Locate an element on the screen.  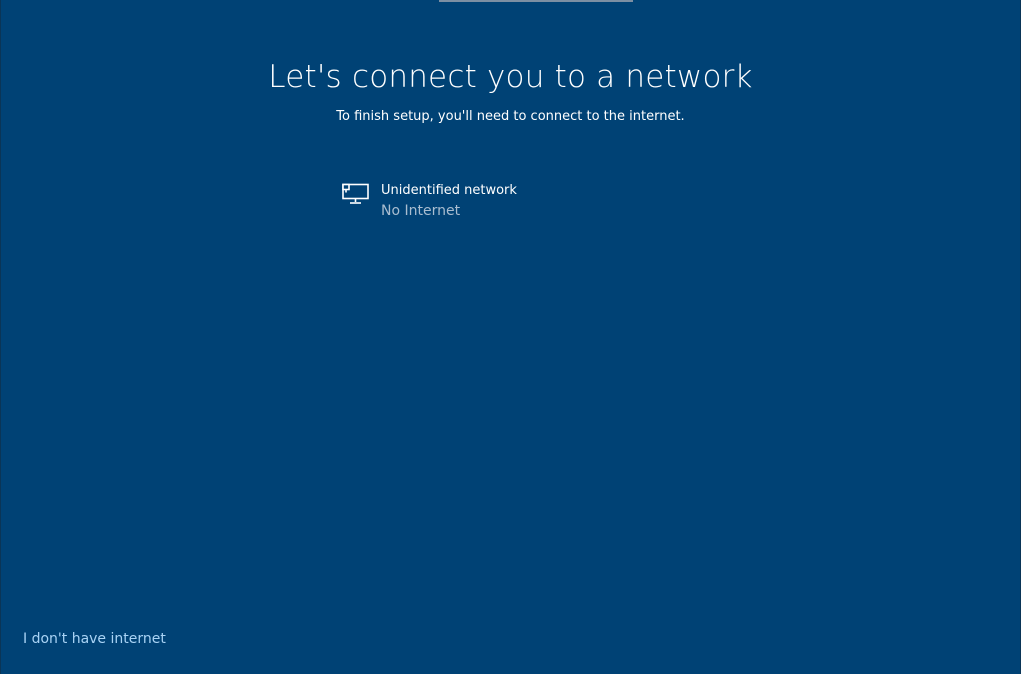
top-progress-indicator is located at coordinates (536, 1).